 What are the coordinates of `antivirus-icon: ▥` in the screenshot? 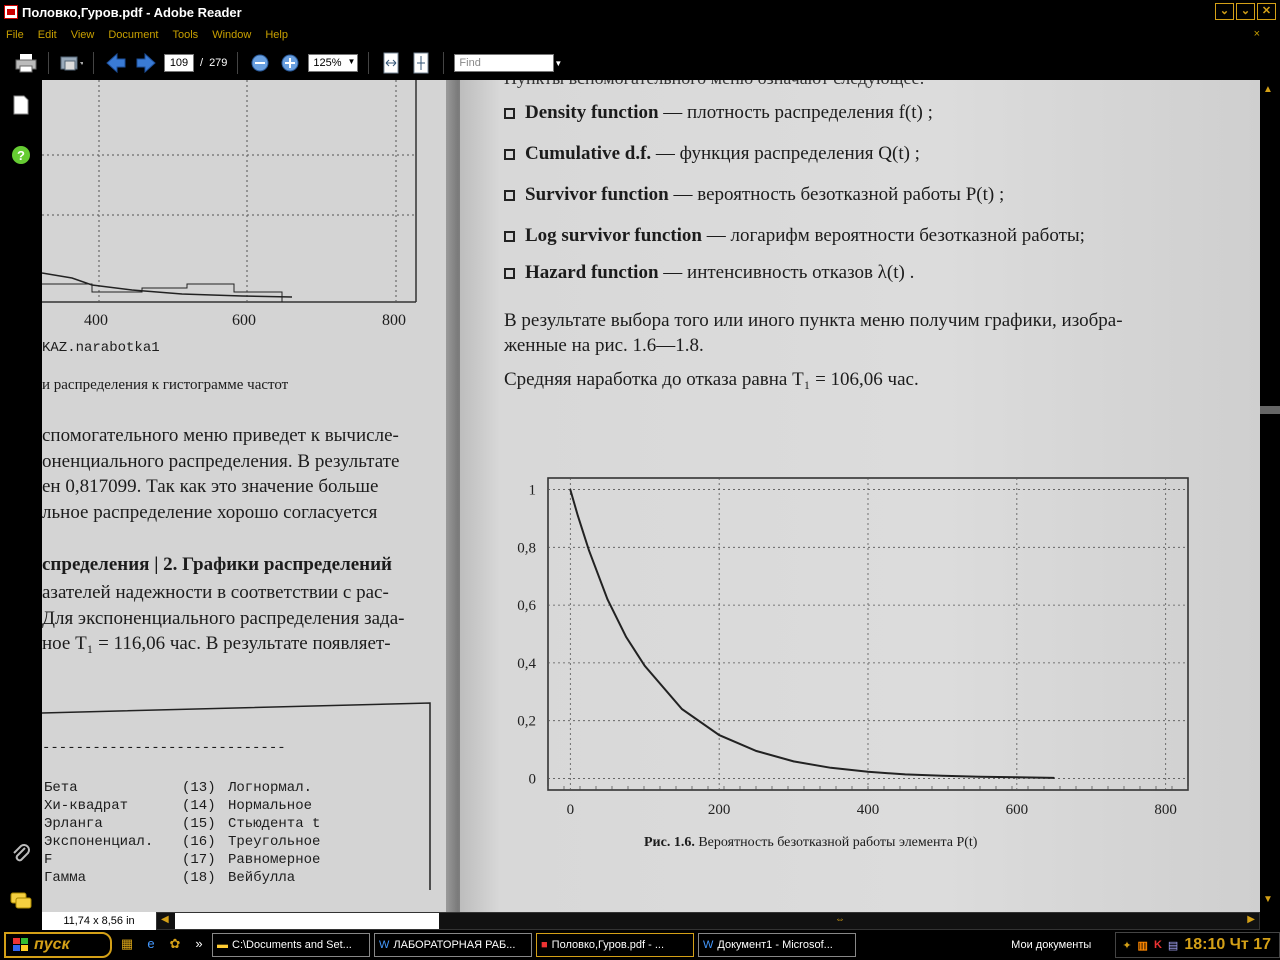 It's located at (1143, 945).